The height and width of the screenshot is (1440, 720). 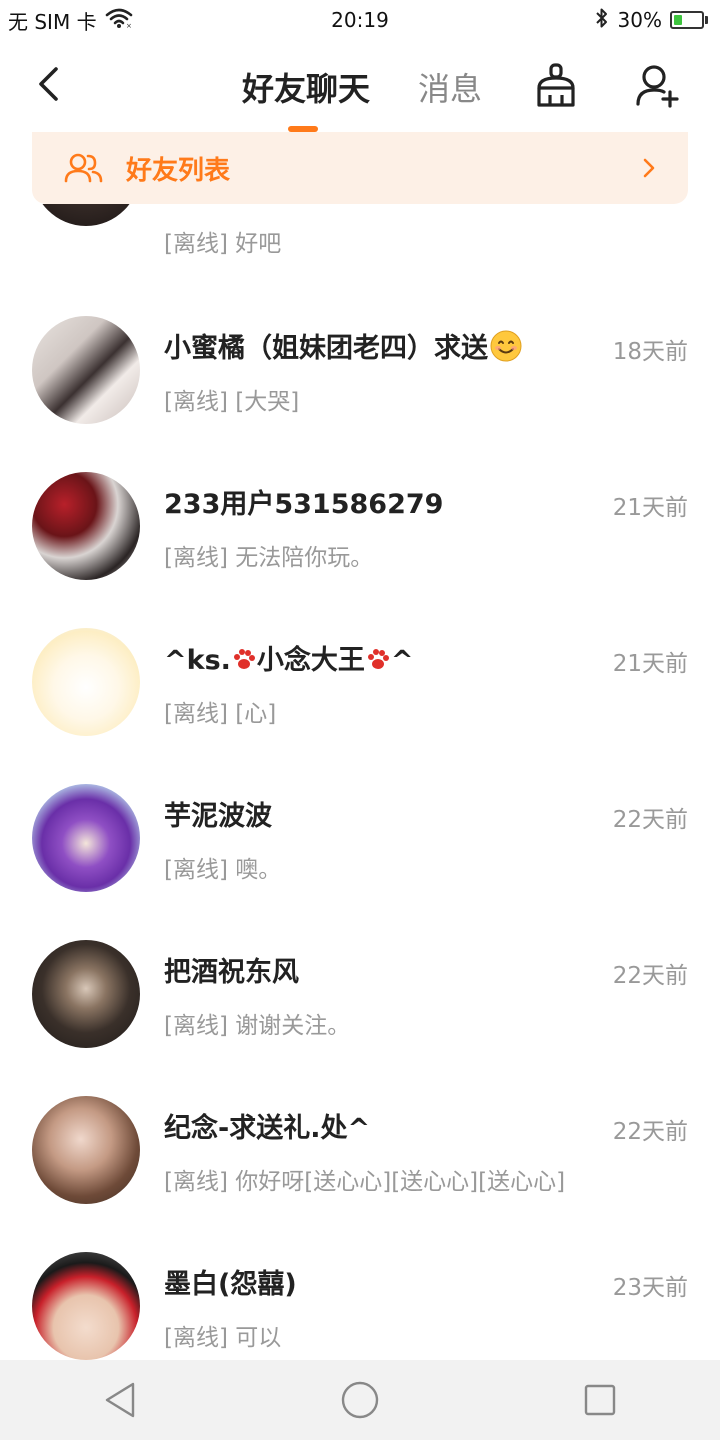 I want to click on tab-friend-chat: 好友聊天, so click(x=306, y=87).